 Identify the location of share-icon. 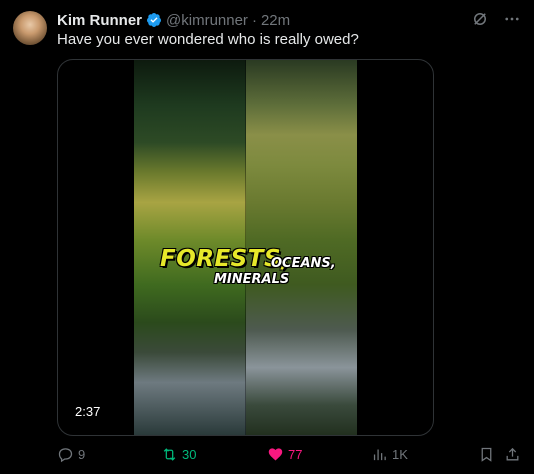
(512, 454).